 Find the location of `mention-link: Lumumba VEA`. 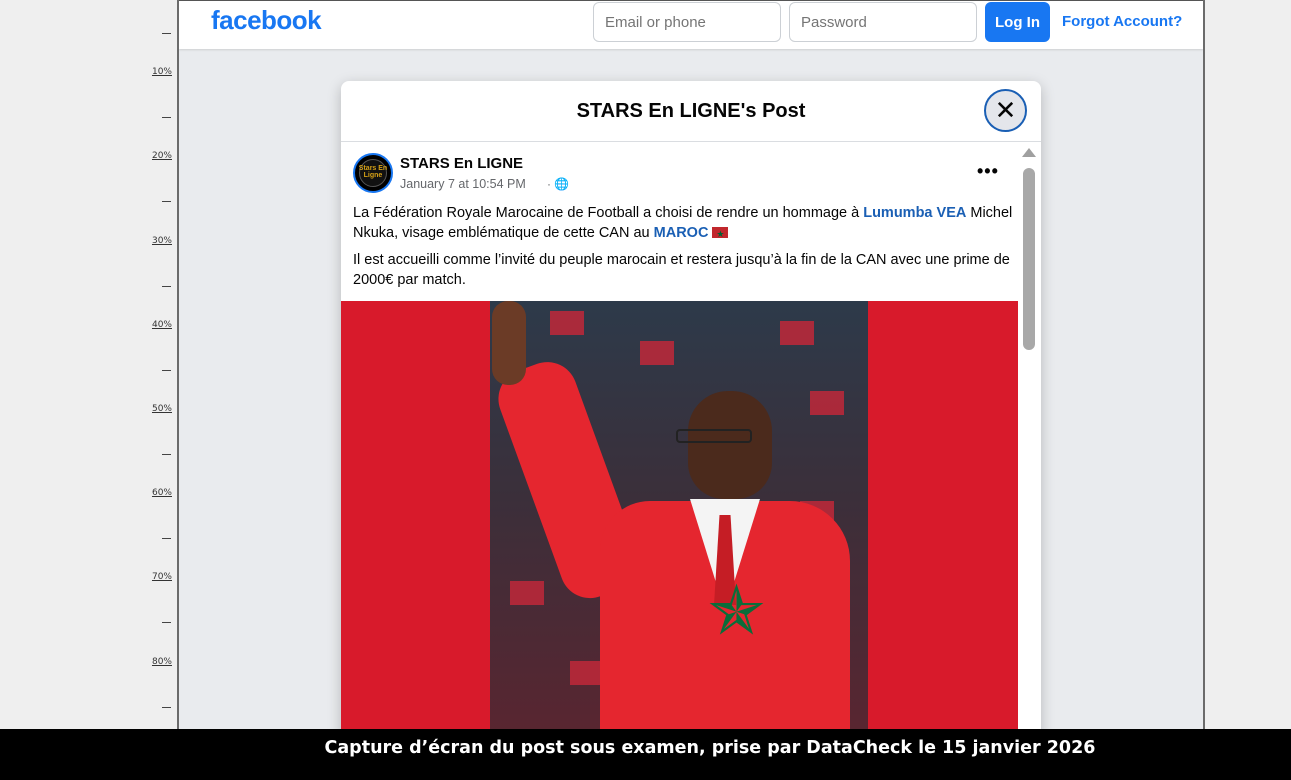

mention-link: Lumumba VEA is located at coordinates (914, 213).